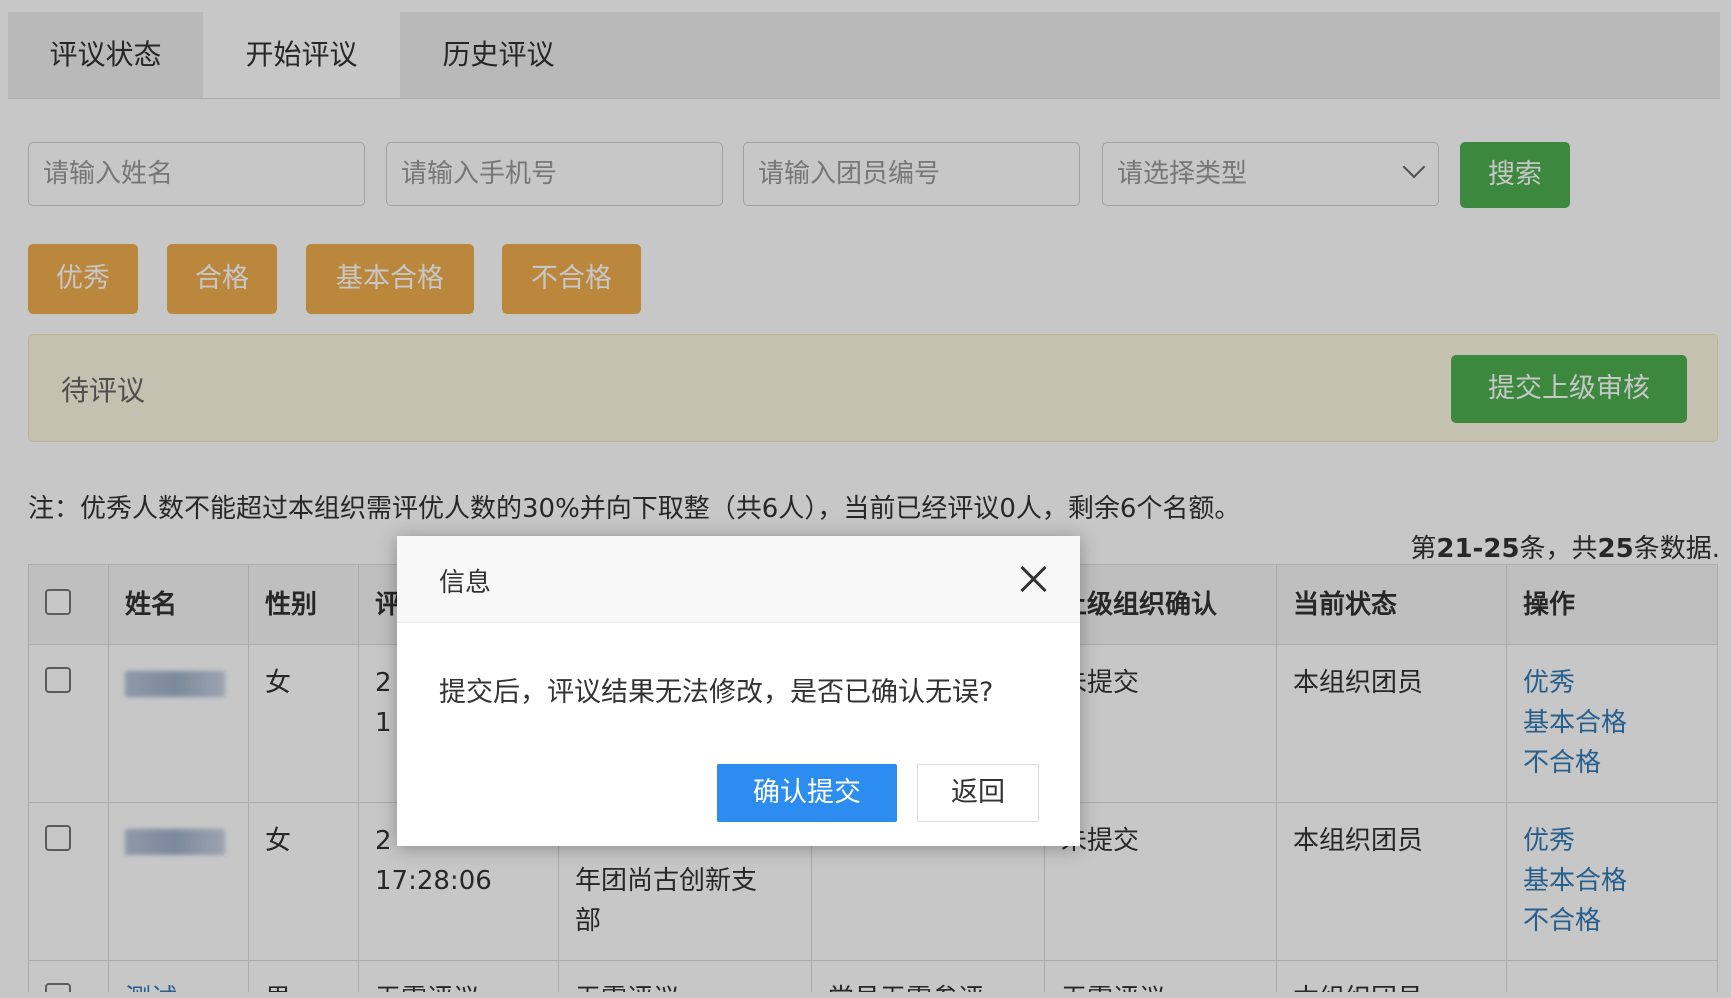 This screenshot has width=1731, height=998. I want to click on close-icon, so click(1033, 579).